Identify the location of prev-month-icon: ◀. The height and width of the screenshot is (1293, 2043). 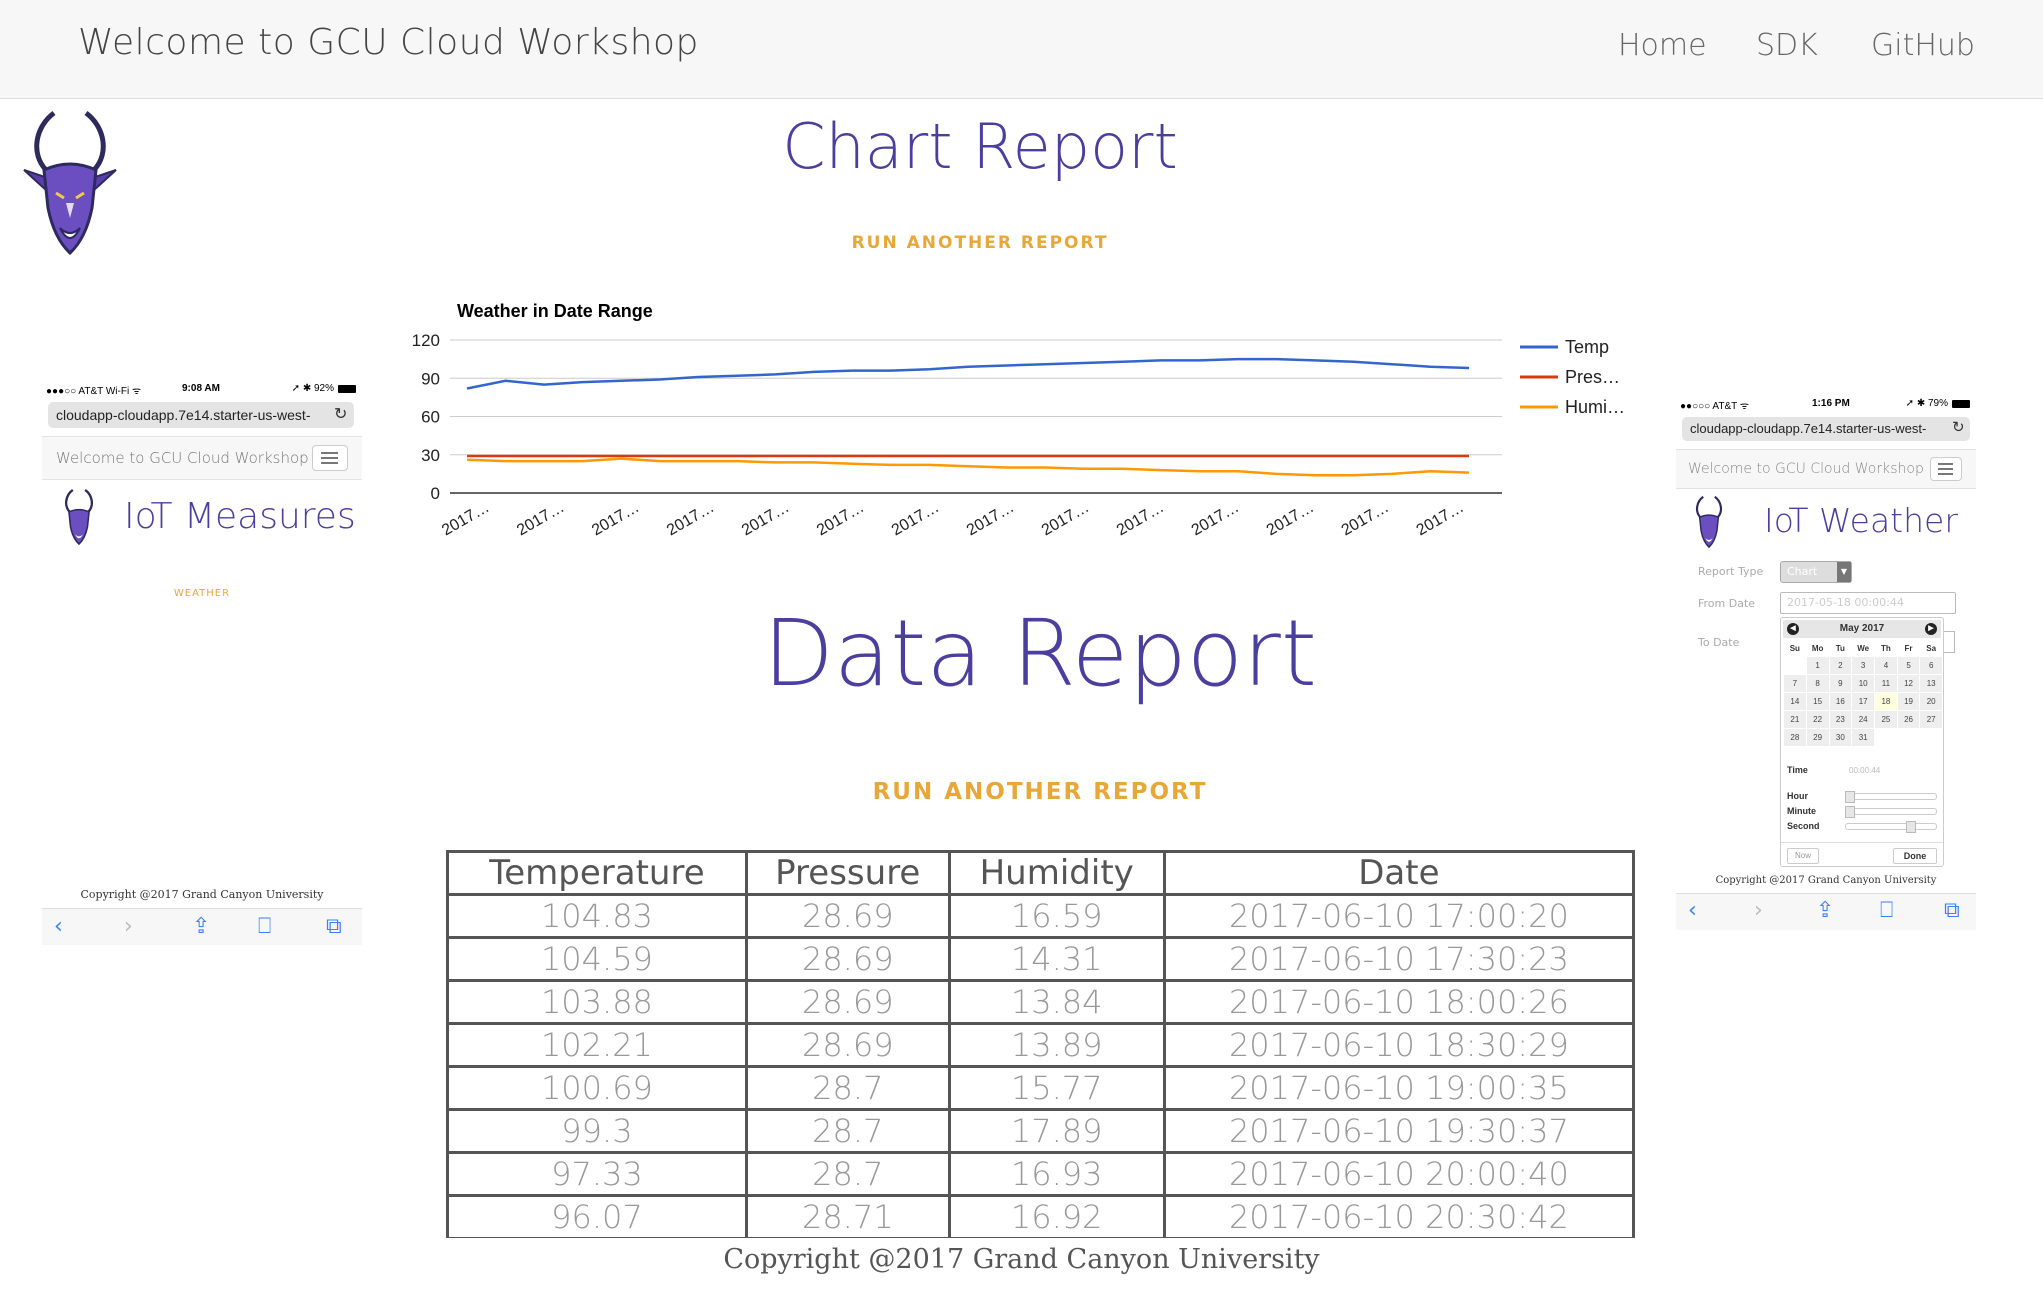
(1793, 629).